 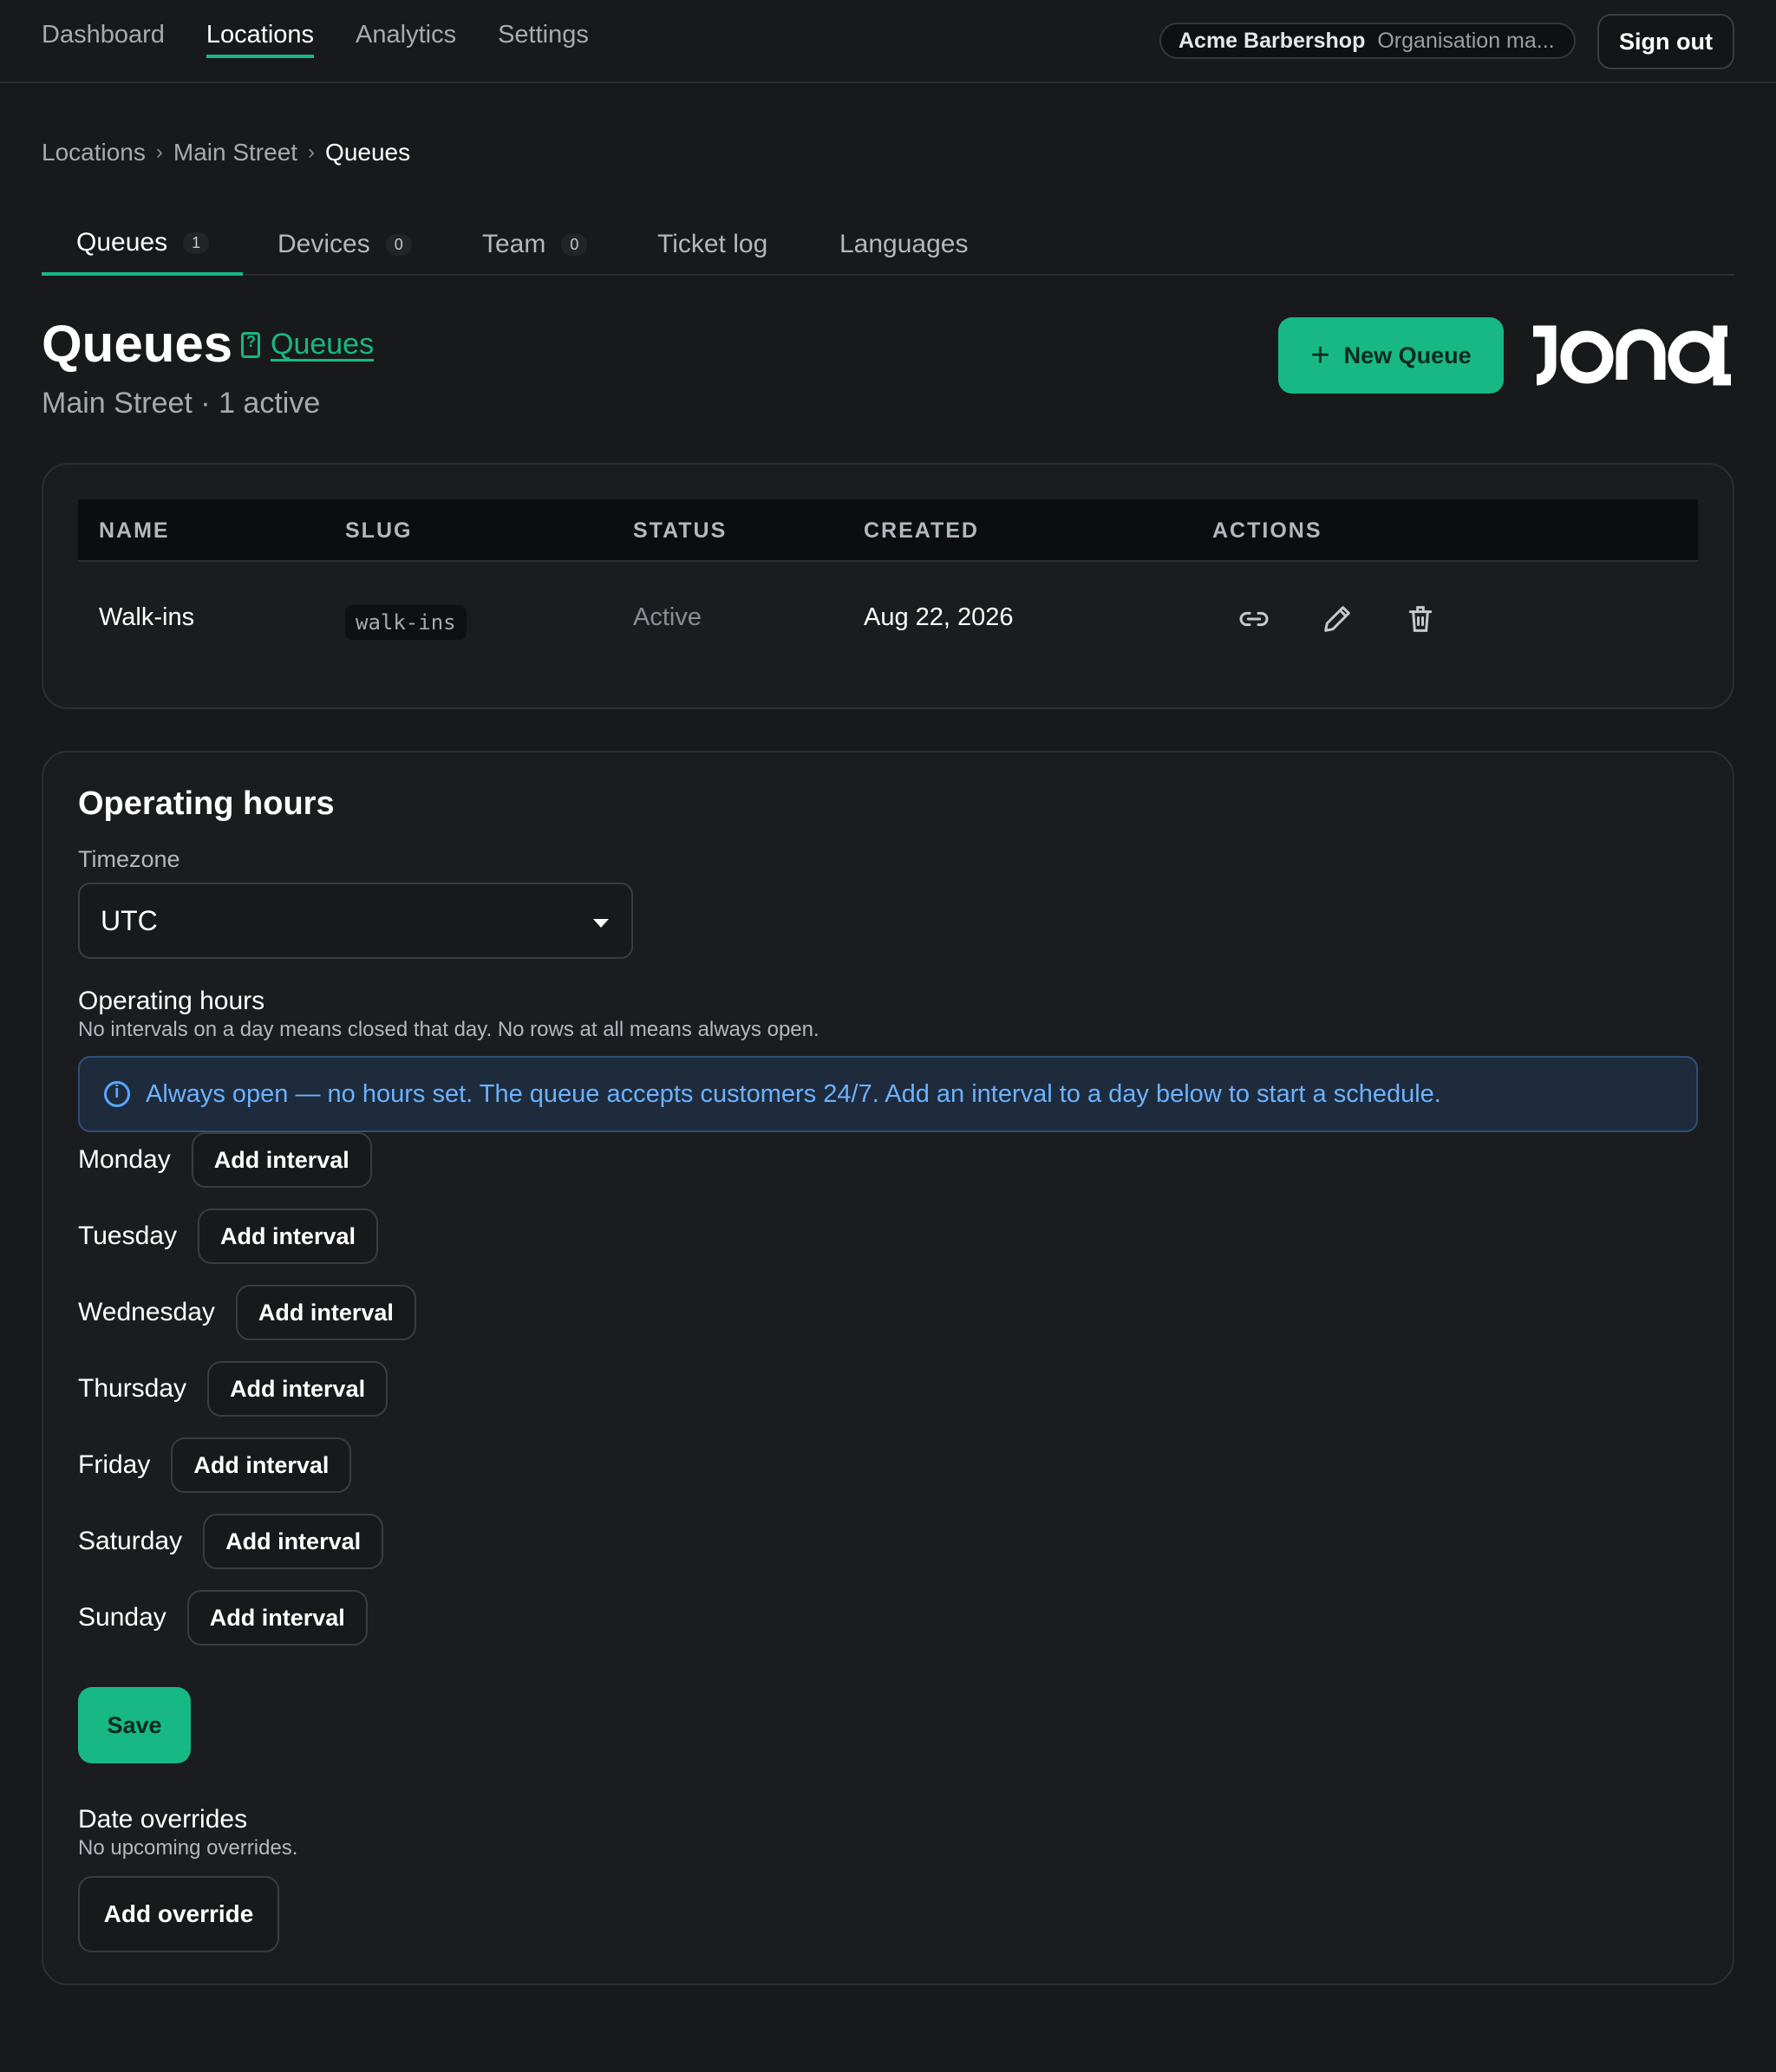 What do you see at coordinates (125, 1159) in the screenshot?
I see `day-name: Monday` at bounding box center [125, 1159].